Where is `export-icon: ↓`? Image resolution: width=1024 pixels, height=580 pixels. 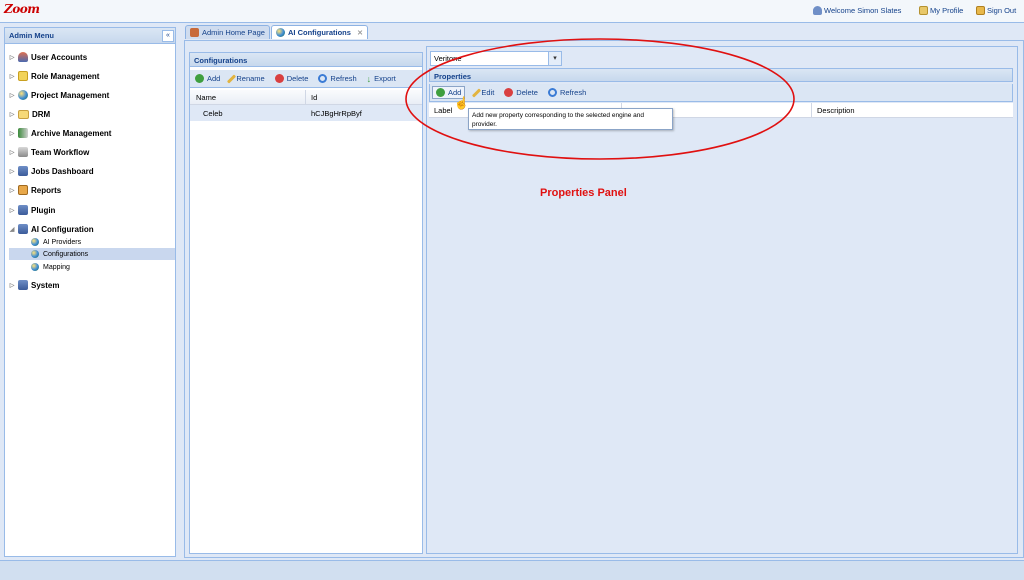
export-icon: ↓ is located at coordinates (369, 78).